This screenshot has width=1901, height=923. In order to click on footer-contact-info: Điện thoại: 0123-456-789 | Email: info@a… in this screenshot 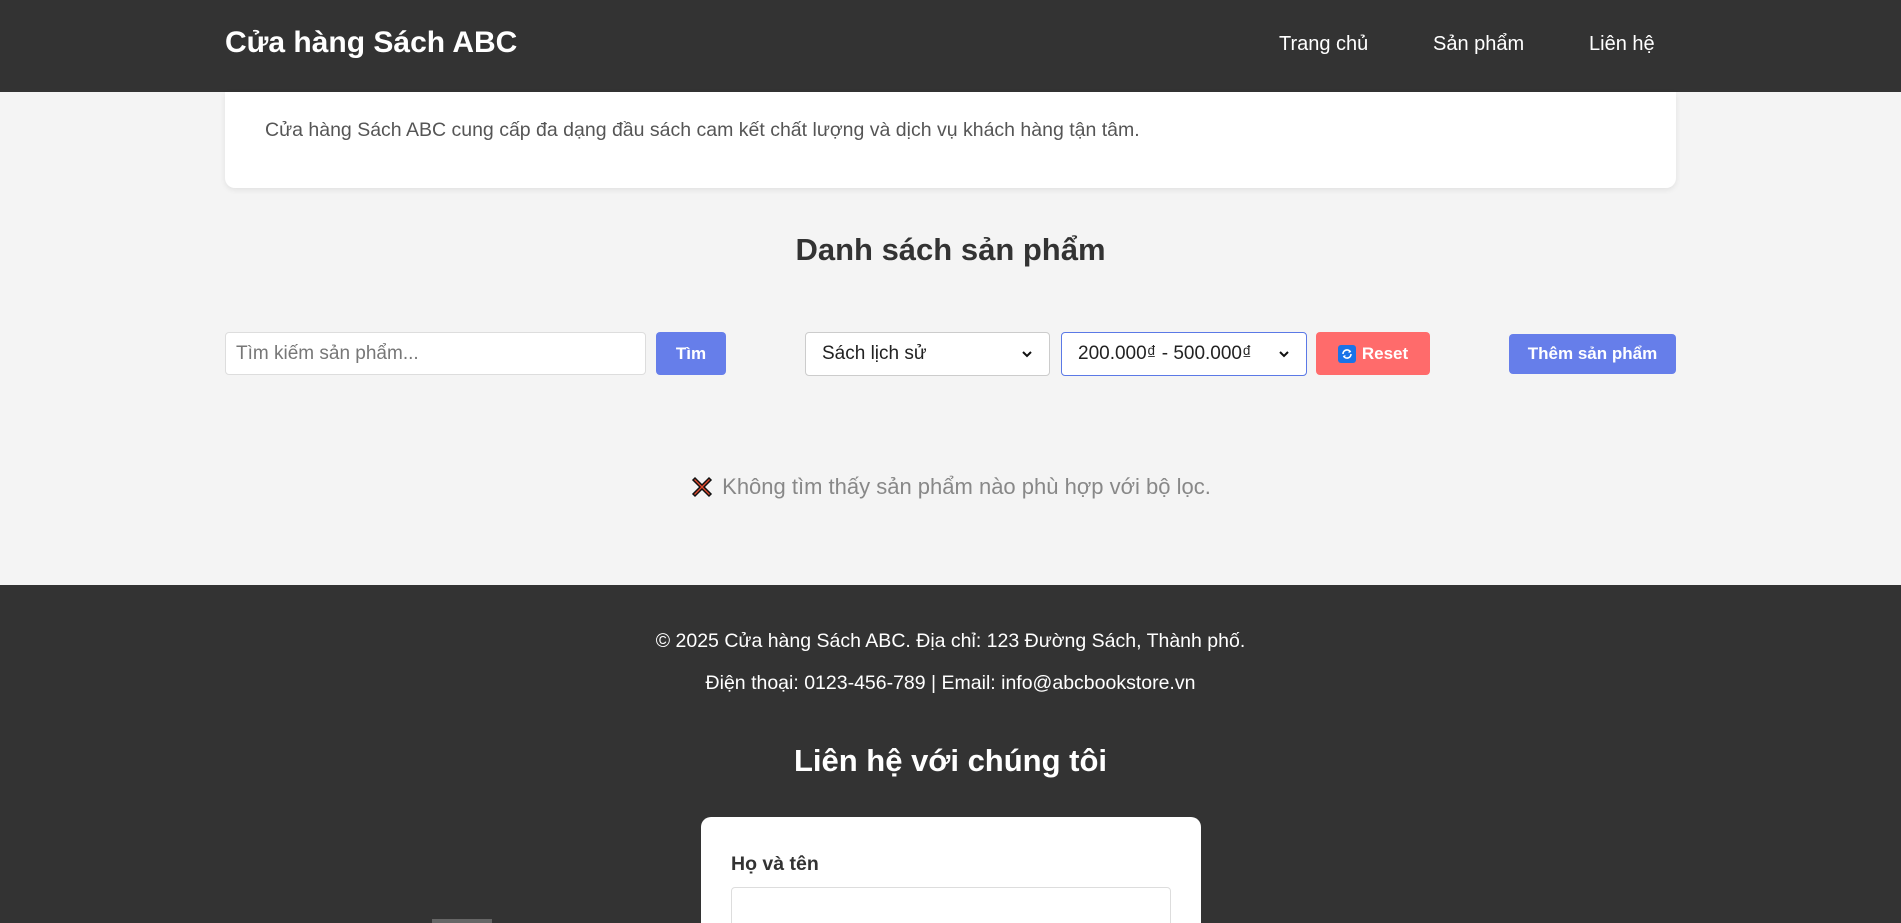, I will do `click(950, 683)`.